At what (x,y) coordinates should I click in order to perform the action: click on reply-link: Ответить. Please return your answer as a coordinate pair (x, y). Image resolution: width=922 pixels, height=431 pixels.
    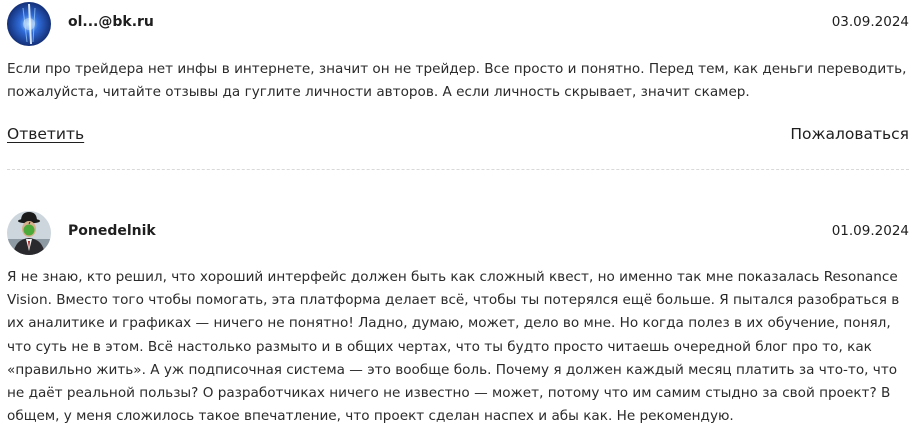
    Looking at the image, I should click on (45, 134).